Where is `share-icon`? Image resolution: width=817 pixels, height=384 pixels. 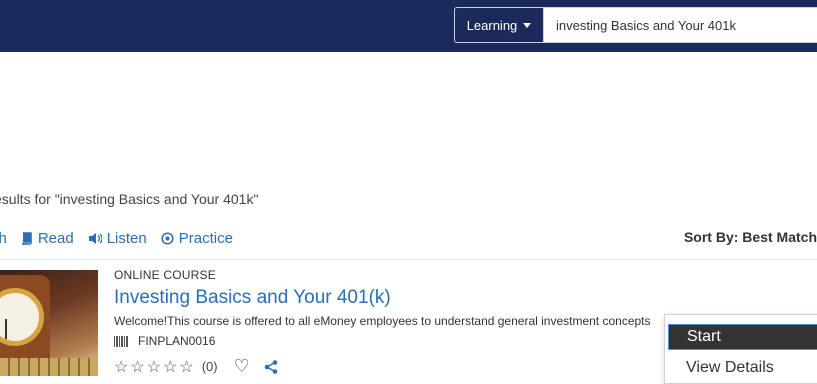 share-icon is located at coordinates (271, 366).